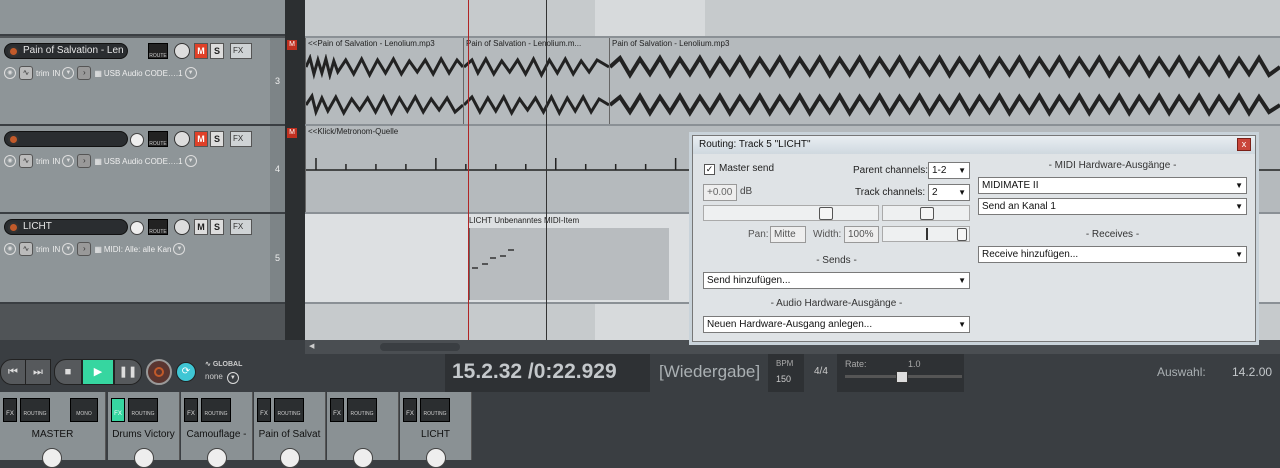 This screenshot has width=1280, height=468. Describe the element at coordinates (720, 192) in the screenshot. I see `volume-field: +0.00` at that location.